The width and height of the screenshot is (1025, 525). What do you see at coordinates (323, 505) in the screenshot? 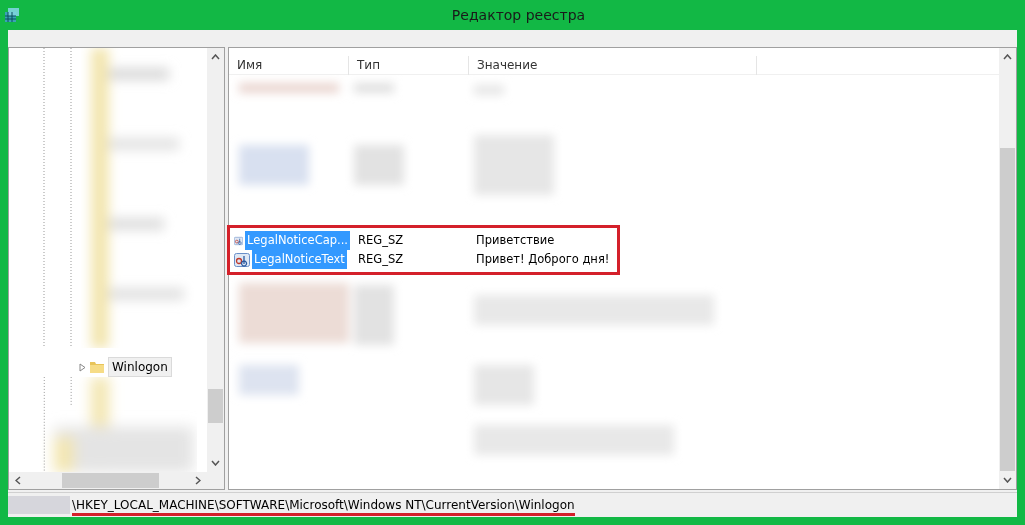
I see `registry-path: \HKEY_LOCAL_MACHINE\SOFTWARE\Microsoft\Windows NT\CurrentVersion\Winlogon` at bounding box center [323, 505].